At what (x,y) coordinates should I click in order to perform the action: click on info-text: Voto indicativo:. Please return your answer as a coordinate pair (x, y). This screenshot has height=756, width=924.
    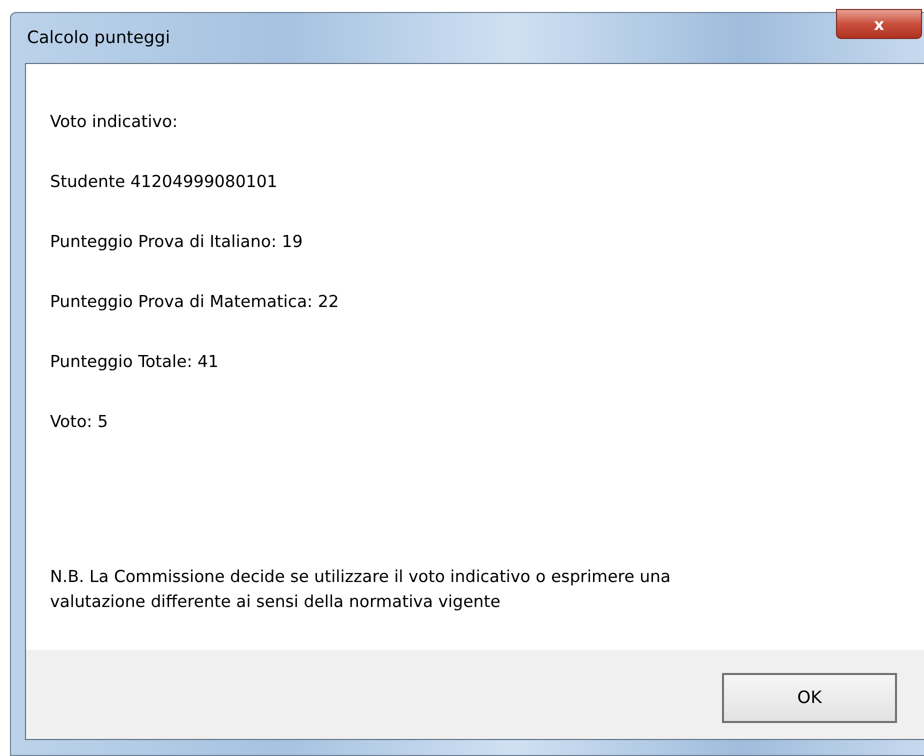
    Looking at the image, I should click on (114, 121).